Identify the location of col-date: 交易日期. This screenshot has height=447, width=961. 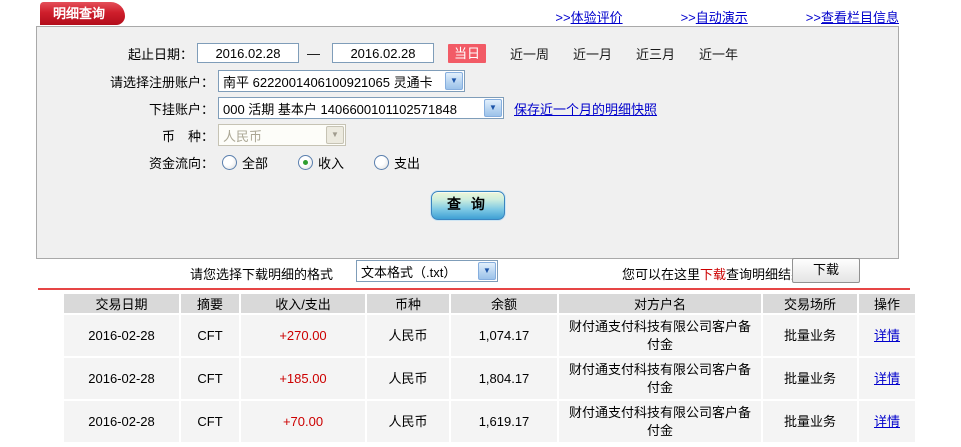
(121, 303).